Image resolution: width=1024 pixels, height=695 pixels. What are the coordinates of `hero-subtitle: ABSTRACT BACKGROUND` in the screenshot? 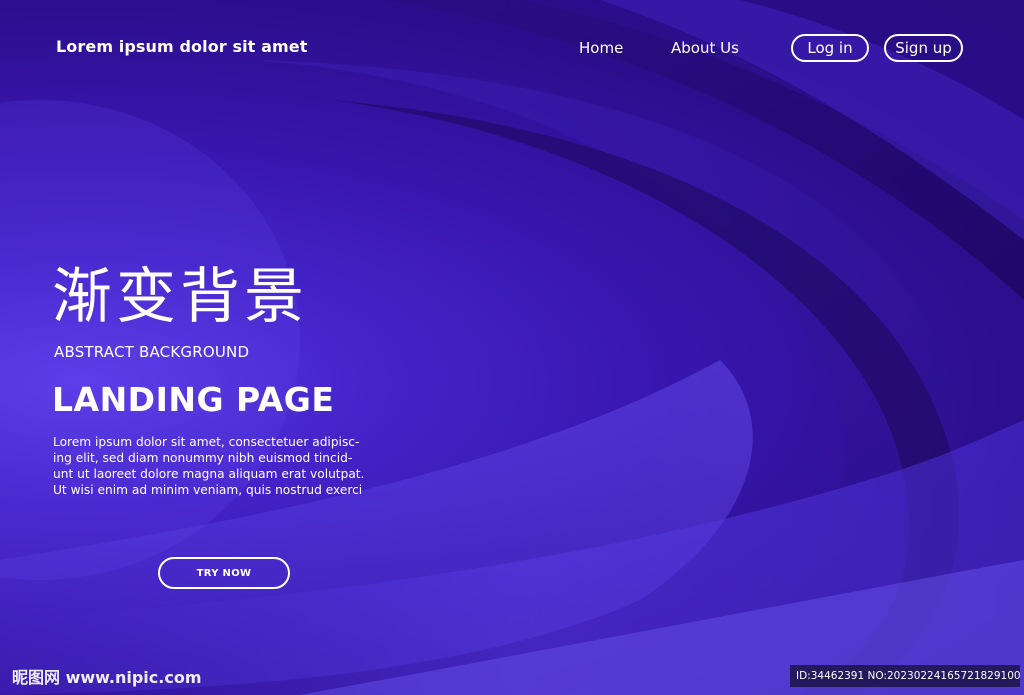 It's located at (152, 352).